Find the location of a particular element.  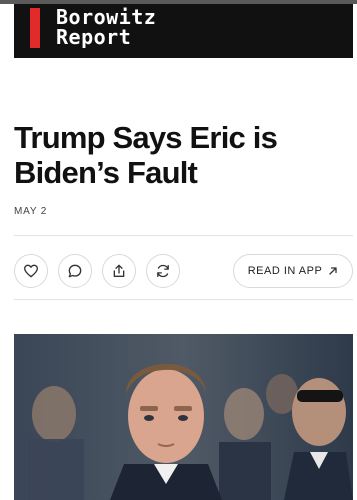

article-date: MAY 2 is located at coordinates (31, 211).